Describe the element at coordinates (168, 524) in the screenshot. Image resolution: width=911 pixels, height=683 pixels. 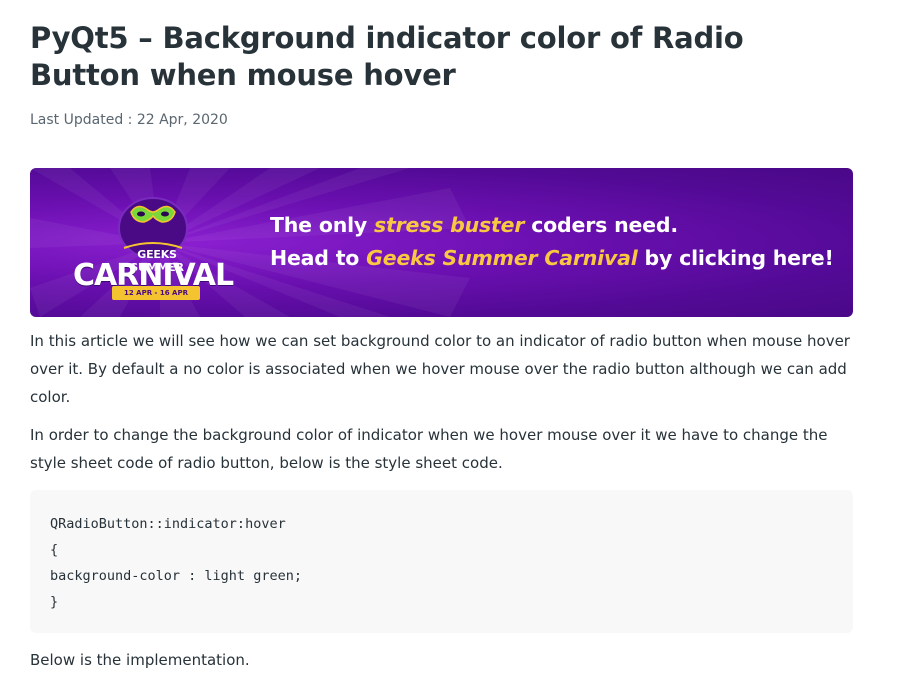
I see `code-line: QRadioButton::indicator:hover` at that location.